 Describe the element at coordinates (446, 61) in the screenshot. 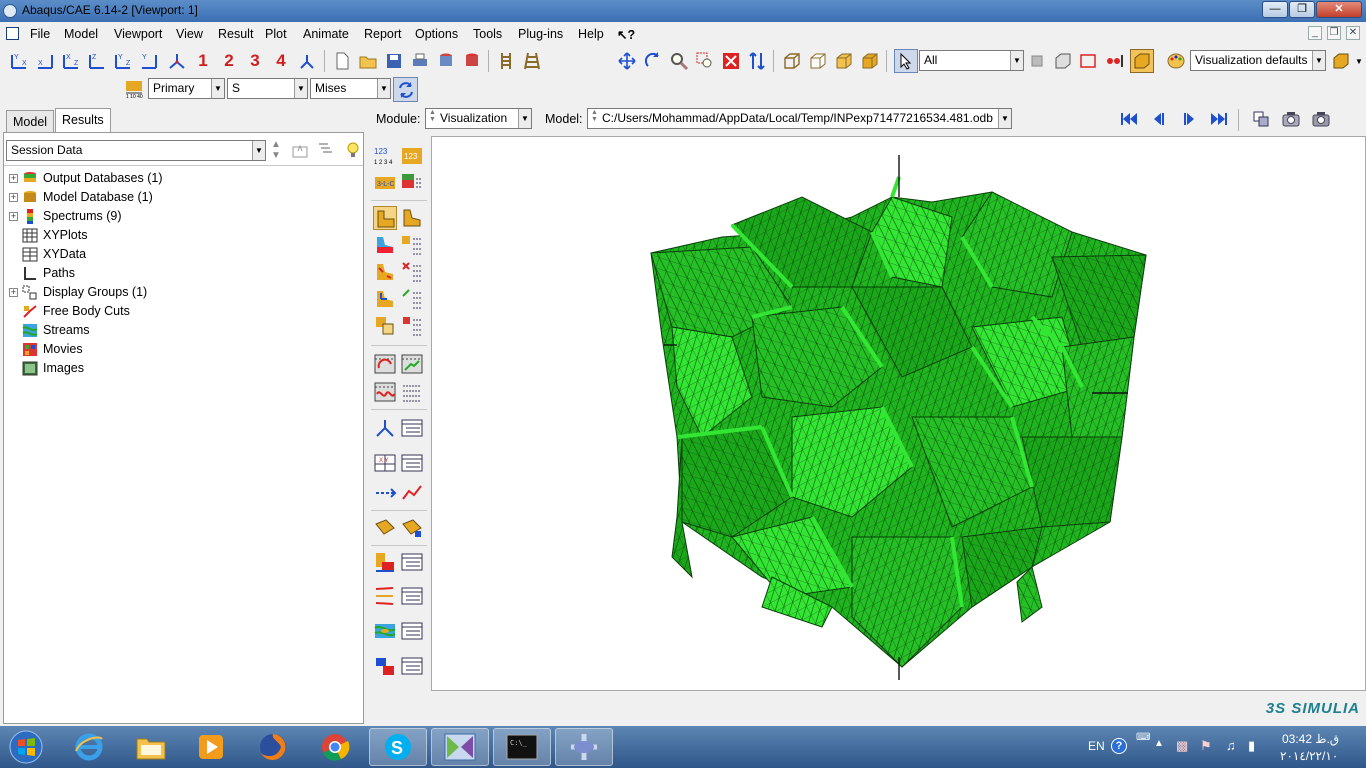

I see `database-icon` at that location.